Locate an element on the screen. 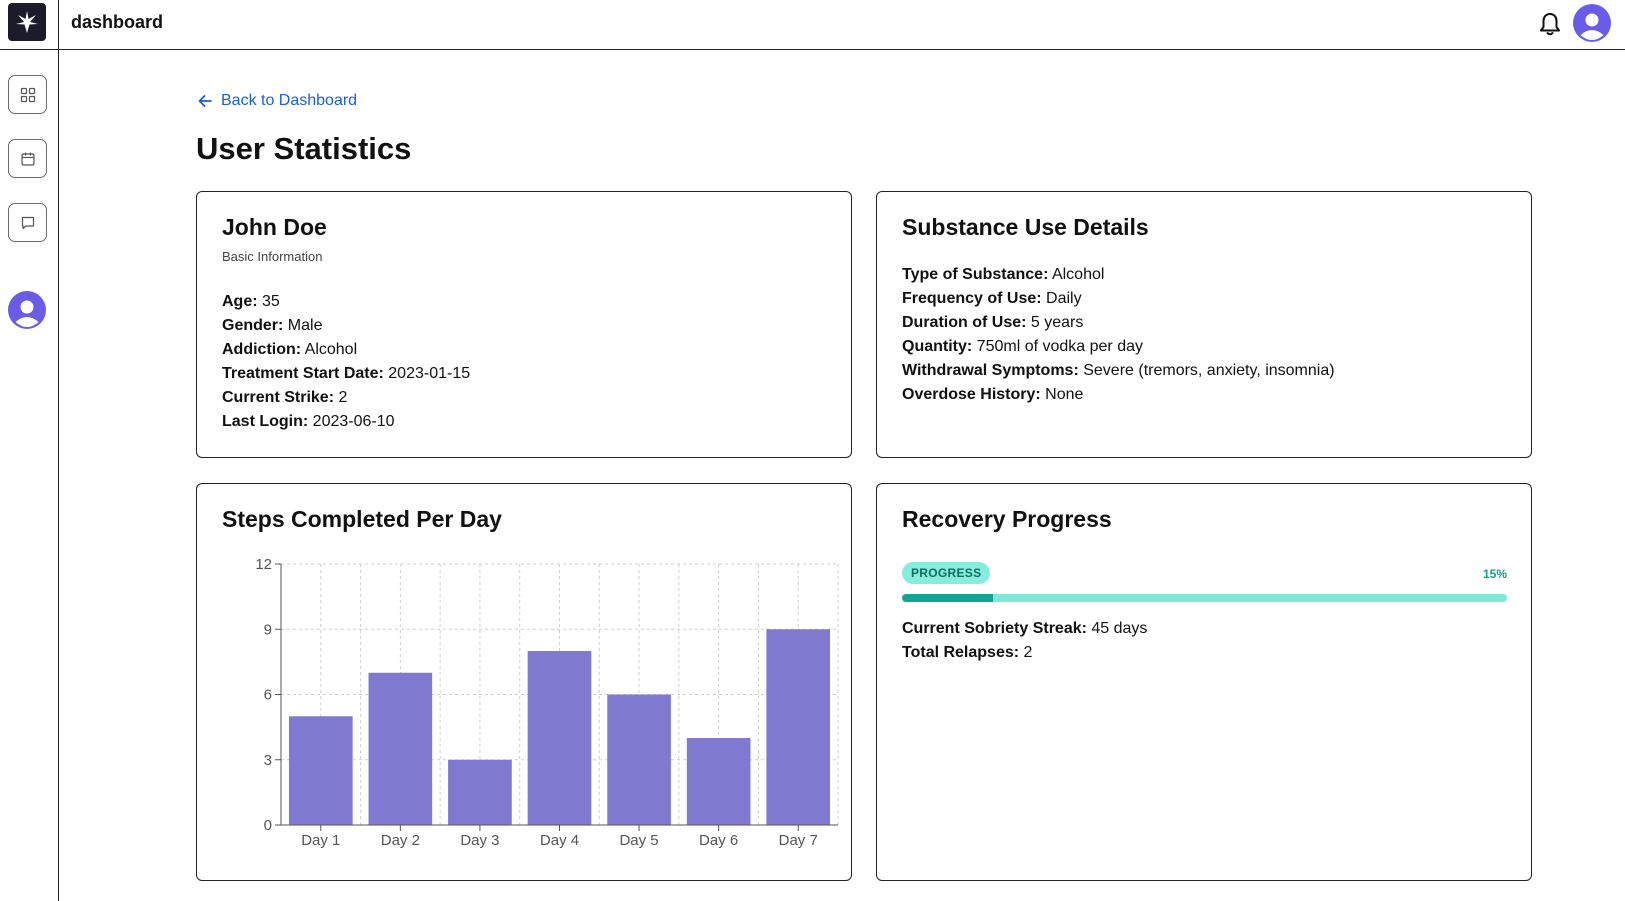 This screenshot has width=1625, height=901. field-label: Current Sobriety Streak: is located at coordinates (994, 628).